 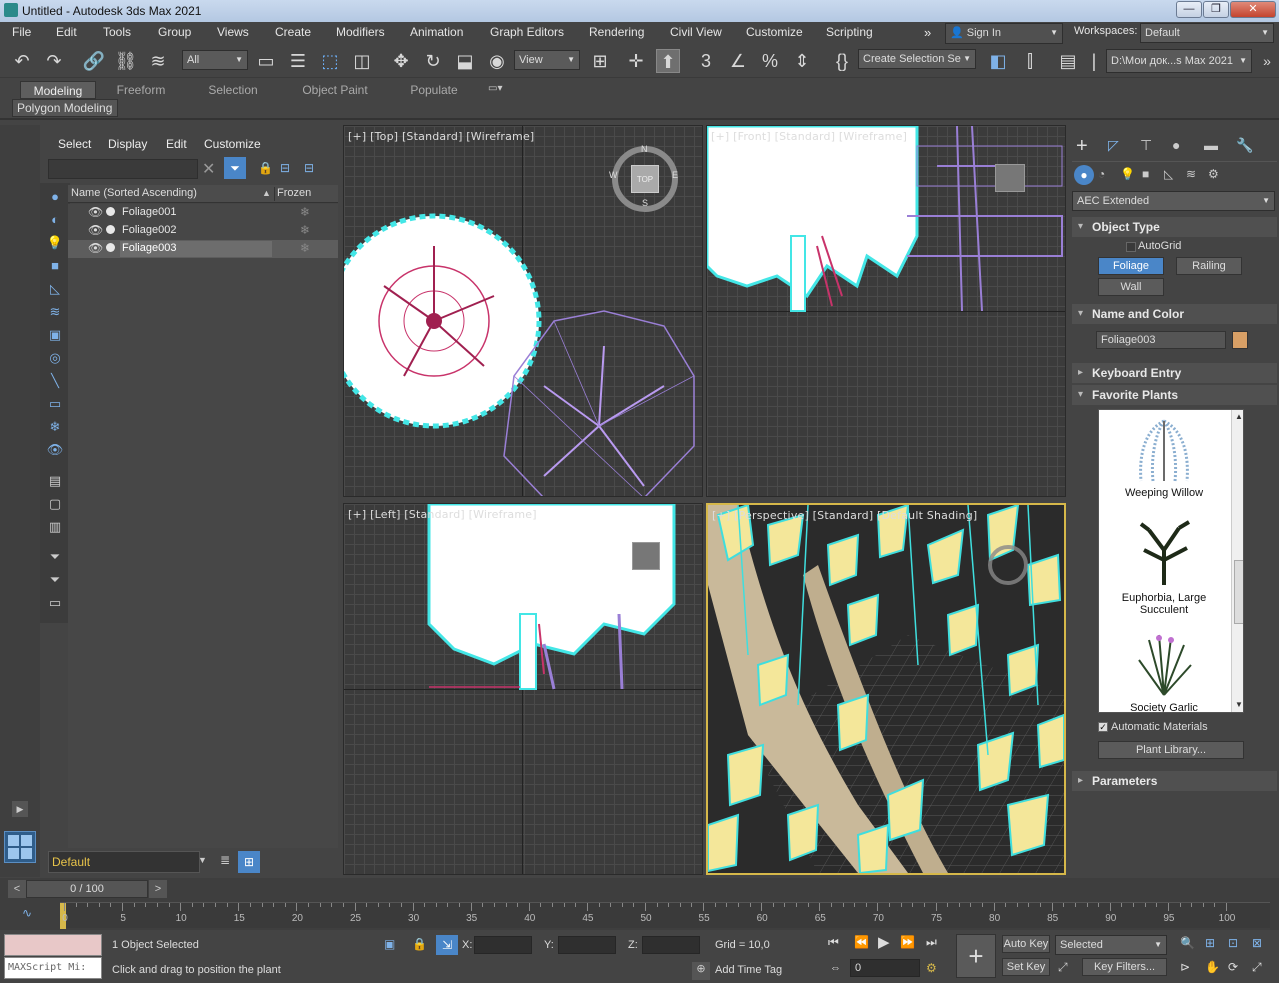 What do you see at coordinates (849, 32) in the screenshot?
I see `menu-scripting: Scripting` at bounding box center [849, 32].